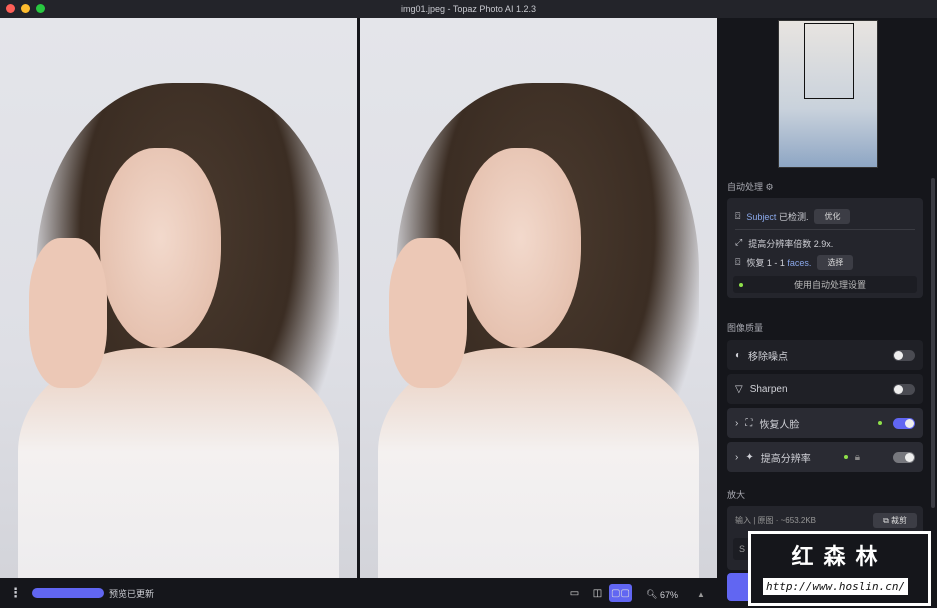 This screenshot has height=608, width=937. What do you see at coordinates (739, 242) in the screenshot?
I see `expand-icon: ⤢` at bounding box center [739, 242].